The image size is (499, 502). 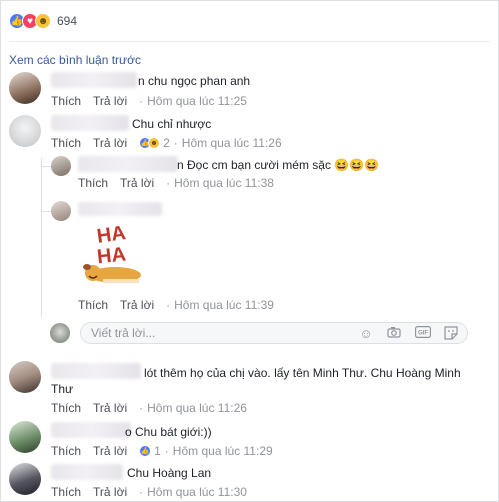 What do you see at coordinates (451, 334) in the screenshot?
I see `sticker-icon` at bounding box center [451, 334].